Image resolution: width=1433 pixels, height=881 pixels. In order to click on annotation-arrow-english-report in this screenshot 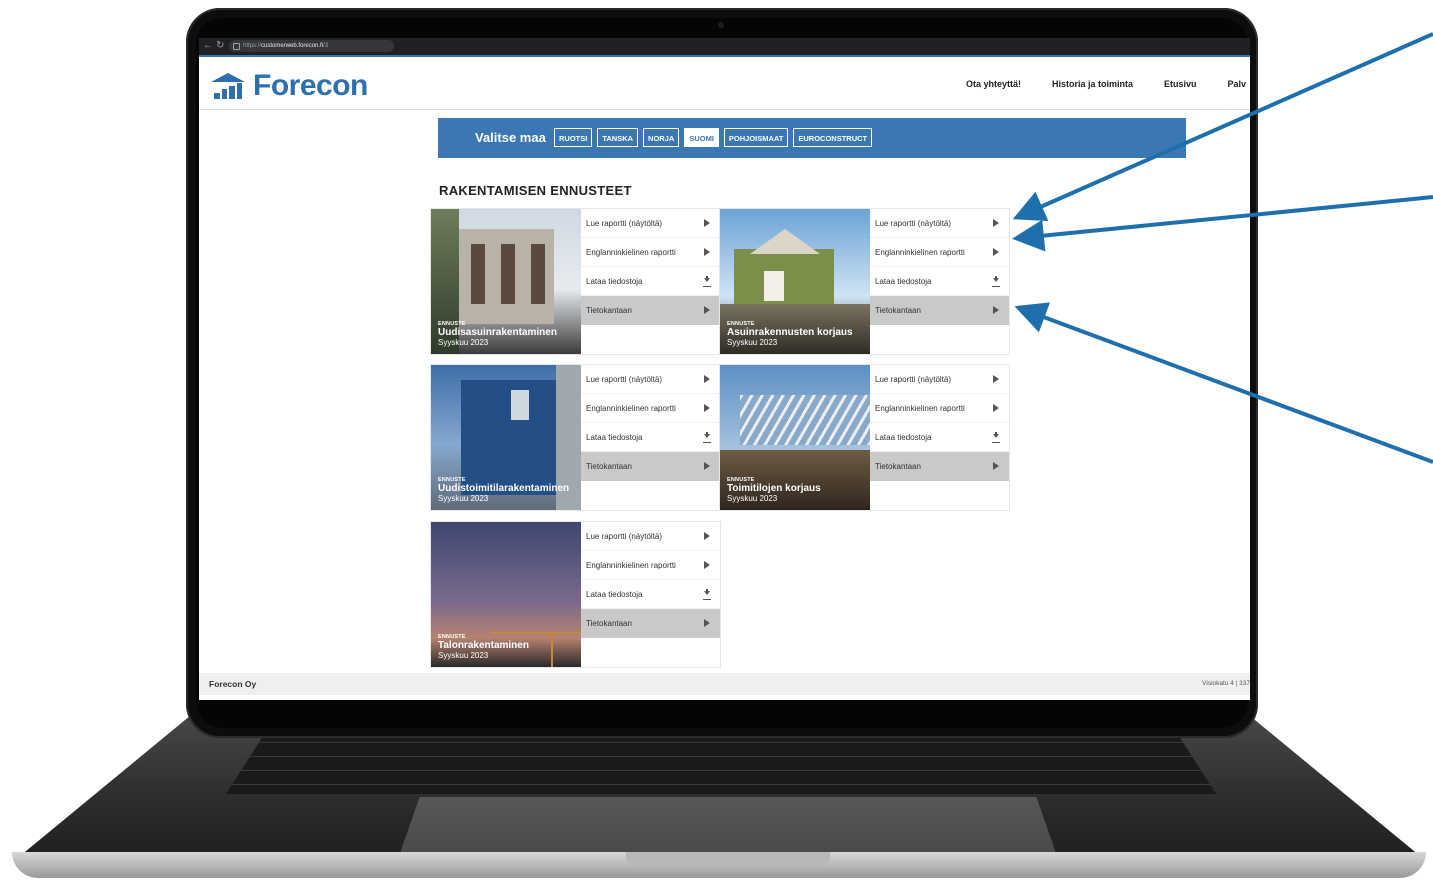, I will do `click(1222, 223)`.